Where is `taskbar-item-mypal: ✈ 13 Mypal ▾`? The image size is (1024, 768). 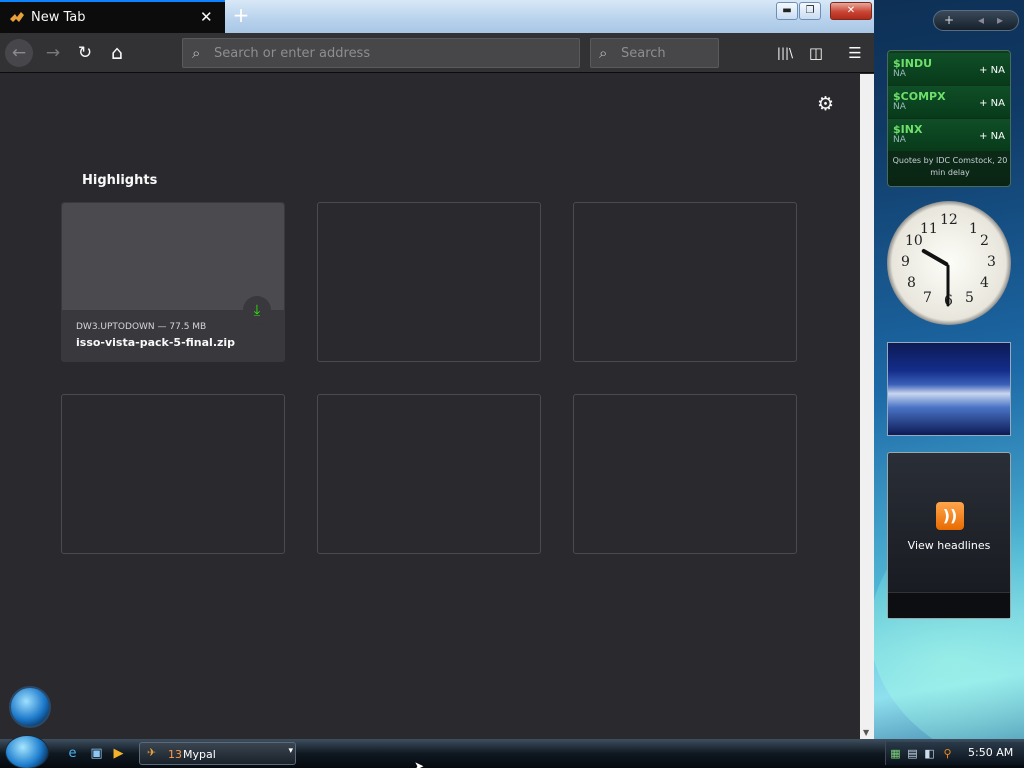
taskbar-item-mypal: ✈ 13 Mypal ▾ is located at coordinates (217, 753).